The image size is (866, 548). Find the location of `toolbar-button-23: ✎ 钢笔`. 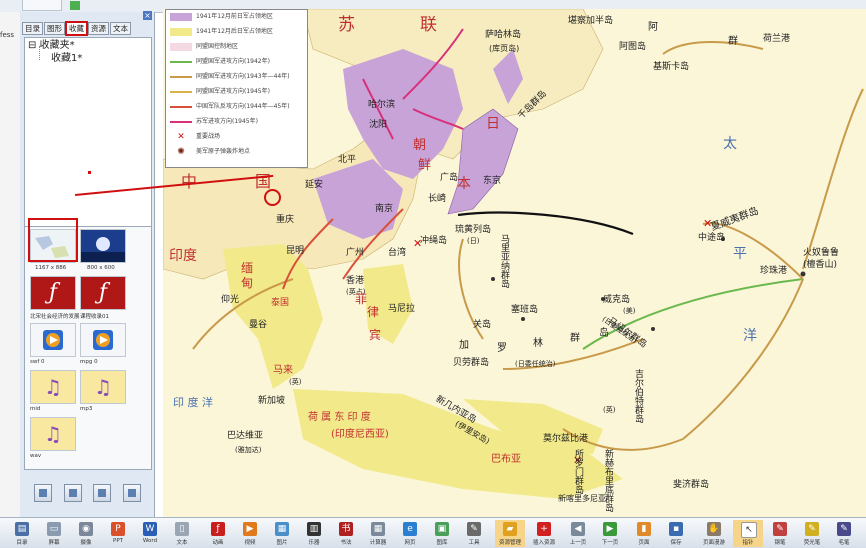

toolbar-button-23: ✎ 钢笔 is located at coordinates (780, 533).